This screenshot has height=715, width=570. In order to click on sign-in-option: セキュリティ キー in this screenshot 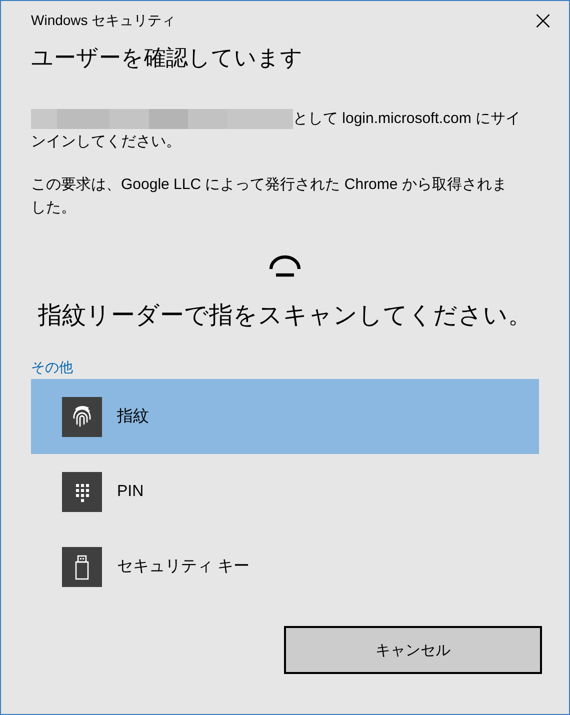, I will do `click(285, 566)`.